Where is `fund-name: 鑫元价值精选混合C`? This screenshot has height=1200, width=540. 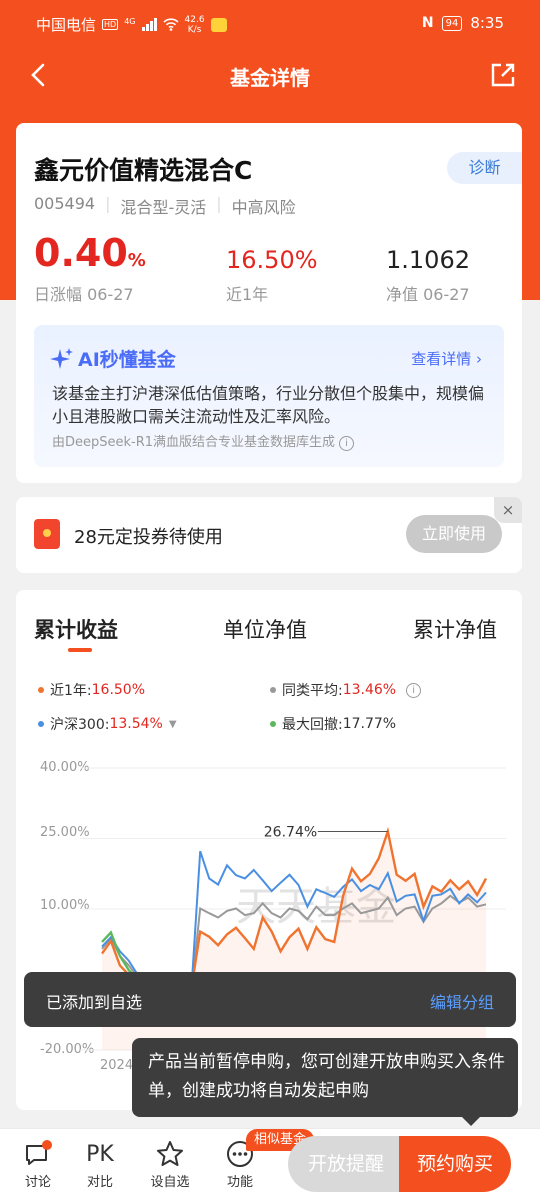
fund-name: 鑫元价值精选混合C is located at coordinates (143, 170).